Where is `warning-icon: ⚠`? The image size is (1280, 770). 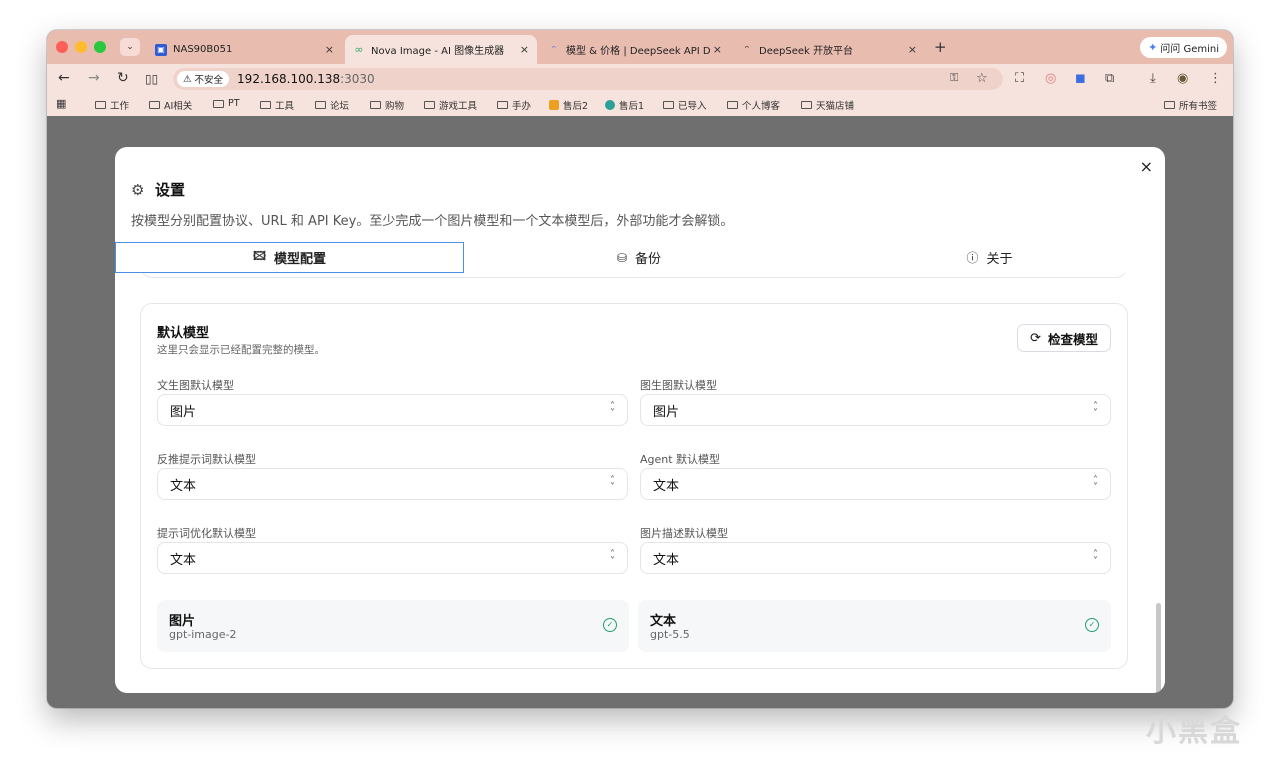 warning-icon: ⚠ is located at coordinates (187, 79).